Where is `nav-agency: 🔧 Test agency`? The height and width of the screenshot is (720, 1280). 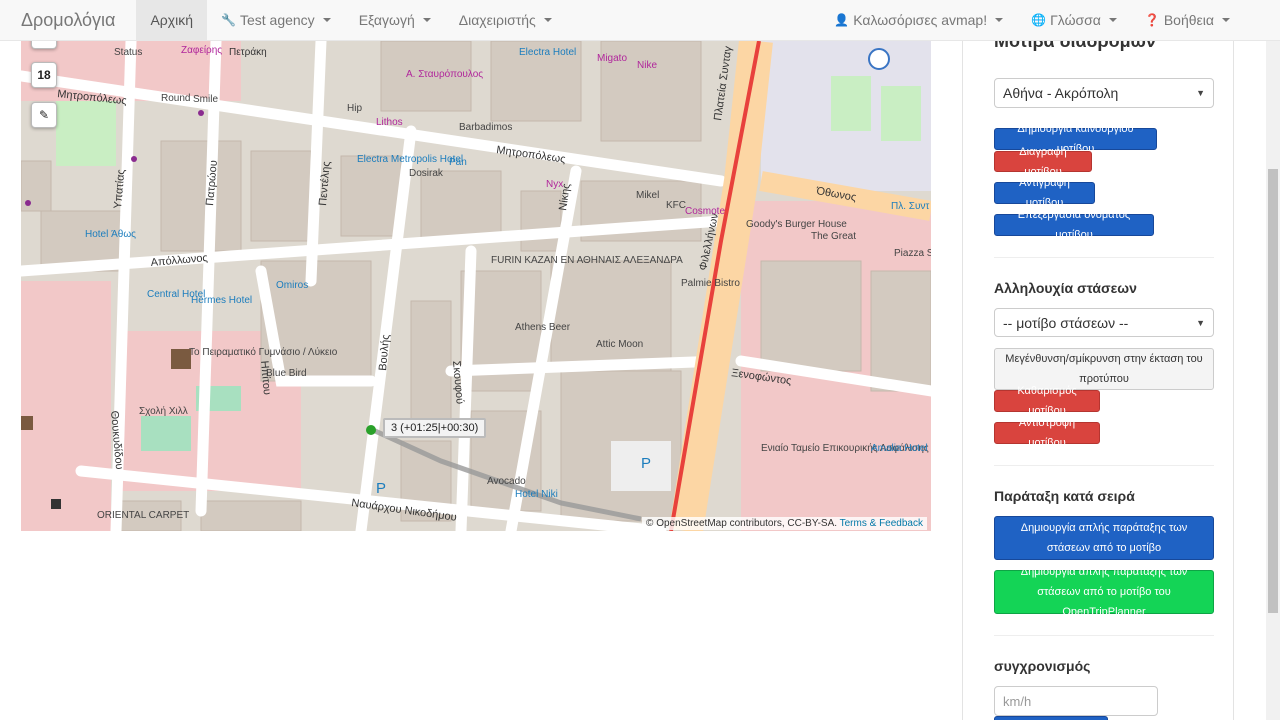 nav-agency: 🔧 Test agency is located at coordinates (276, 20).